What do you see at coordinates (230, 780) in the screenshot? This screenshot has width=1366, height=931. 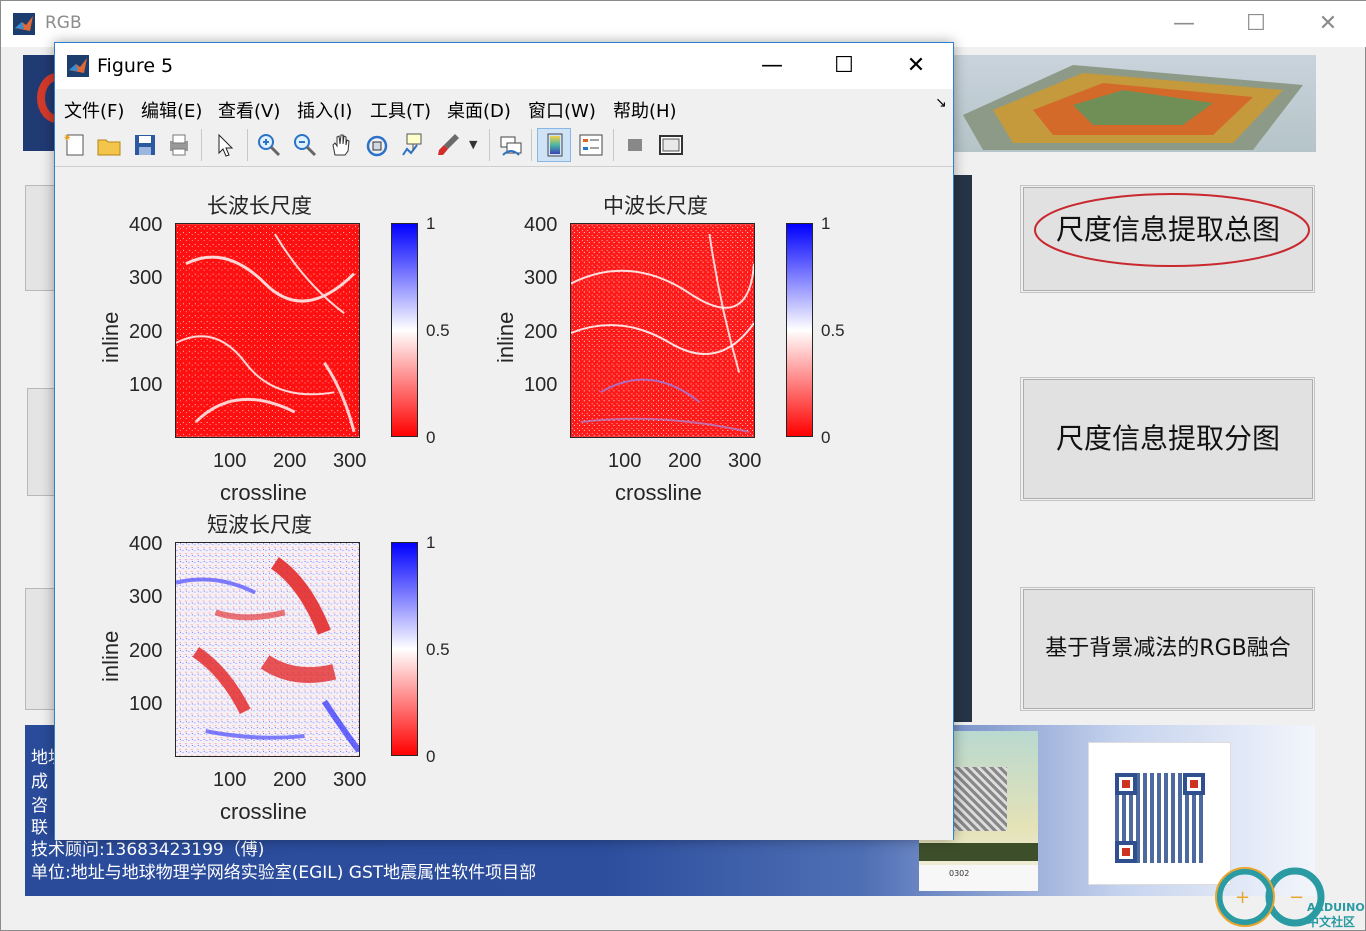 I see `subplot-3-xtick-100: 100` at bounding box center [230, 780].